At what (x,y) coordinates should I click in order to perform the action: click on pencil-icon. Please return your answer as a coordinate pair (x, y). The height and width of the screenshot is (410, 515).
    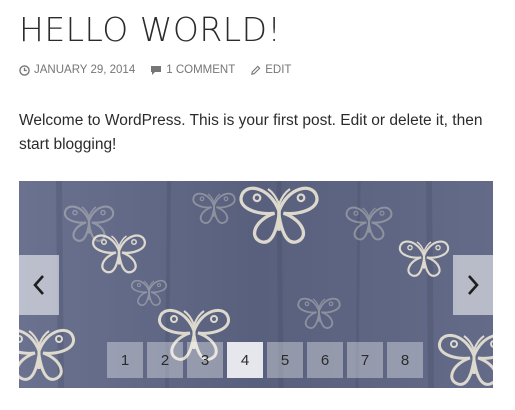
    Looking at the image, I should click on (256, 70).